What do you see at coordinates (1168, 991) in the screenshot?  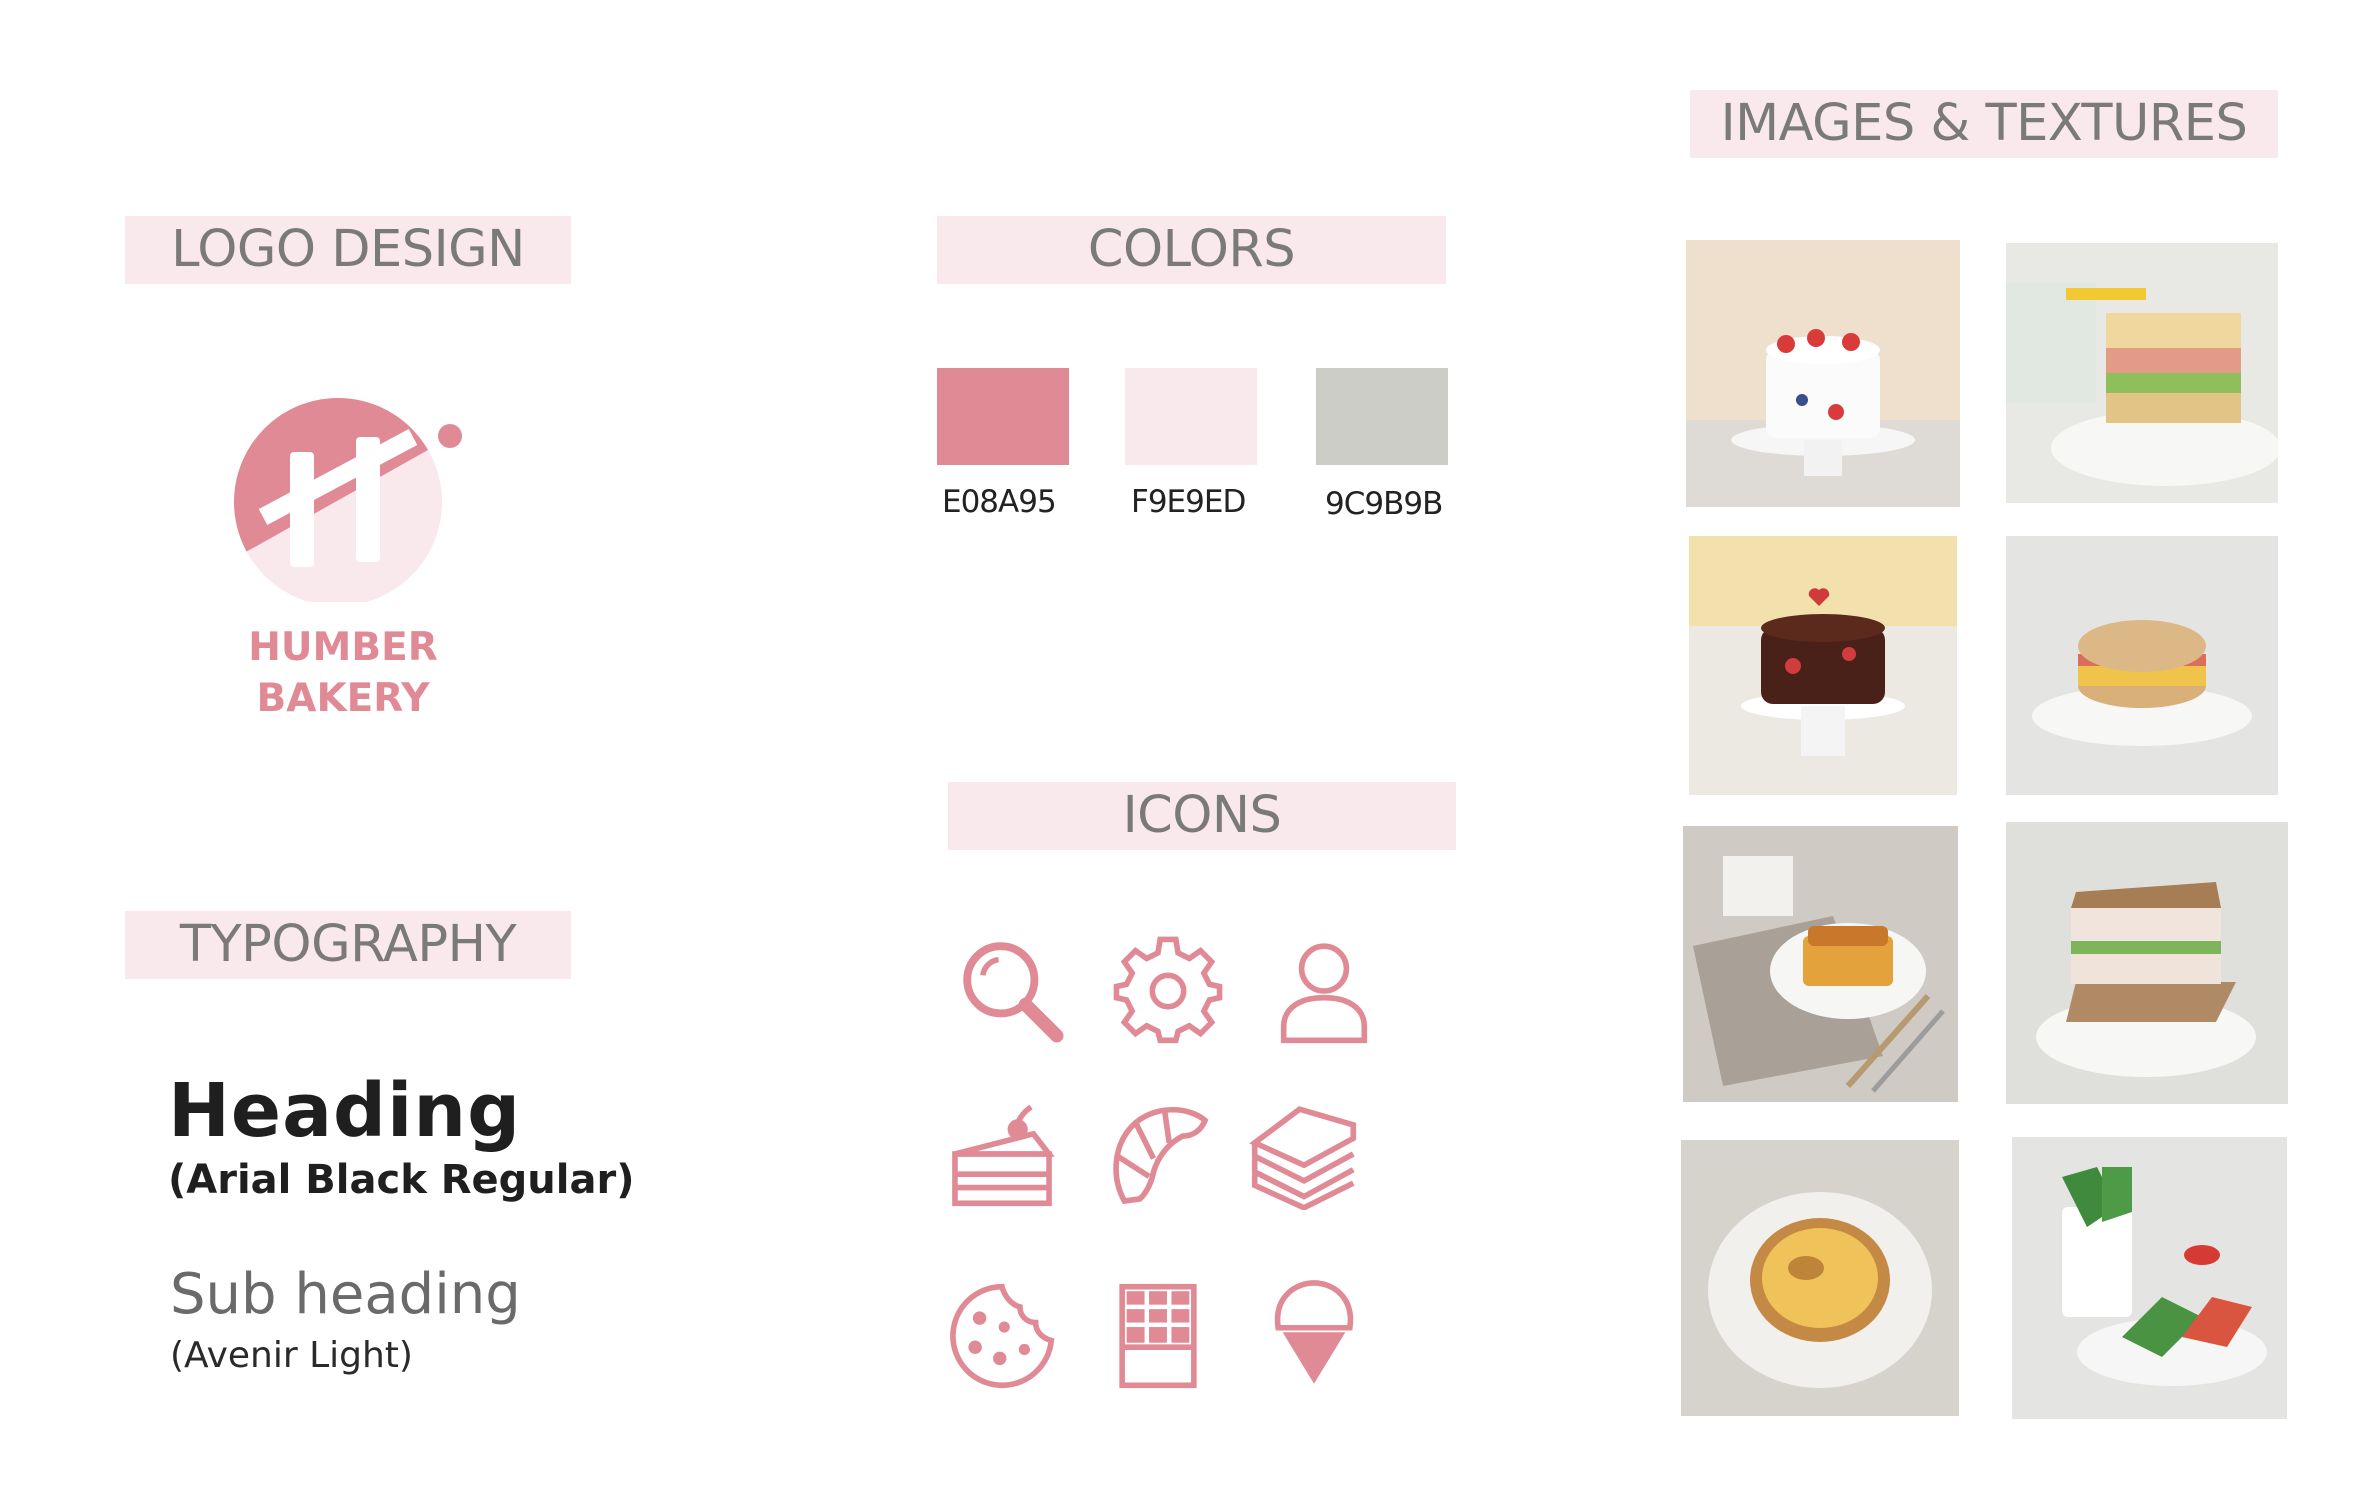 I see `gear-icon` at bounding box center [1168, 991].